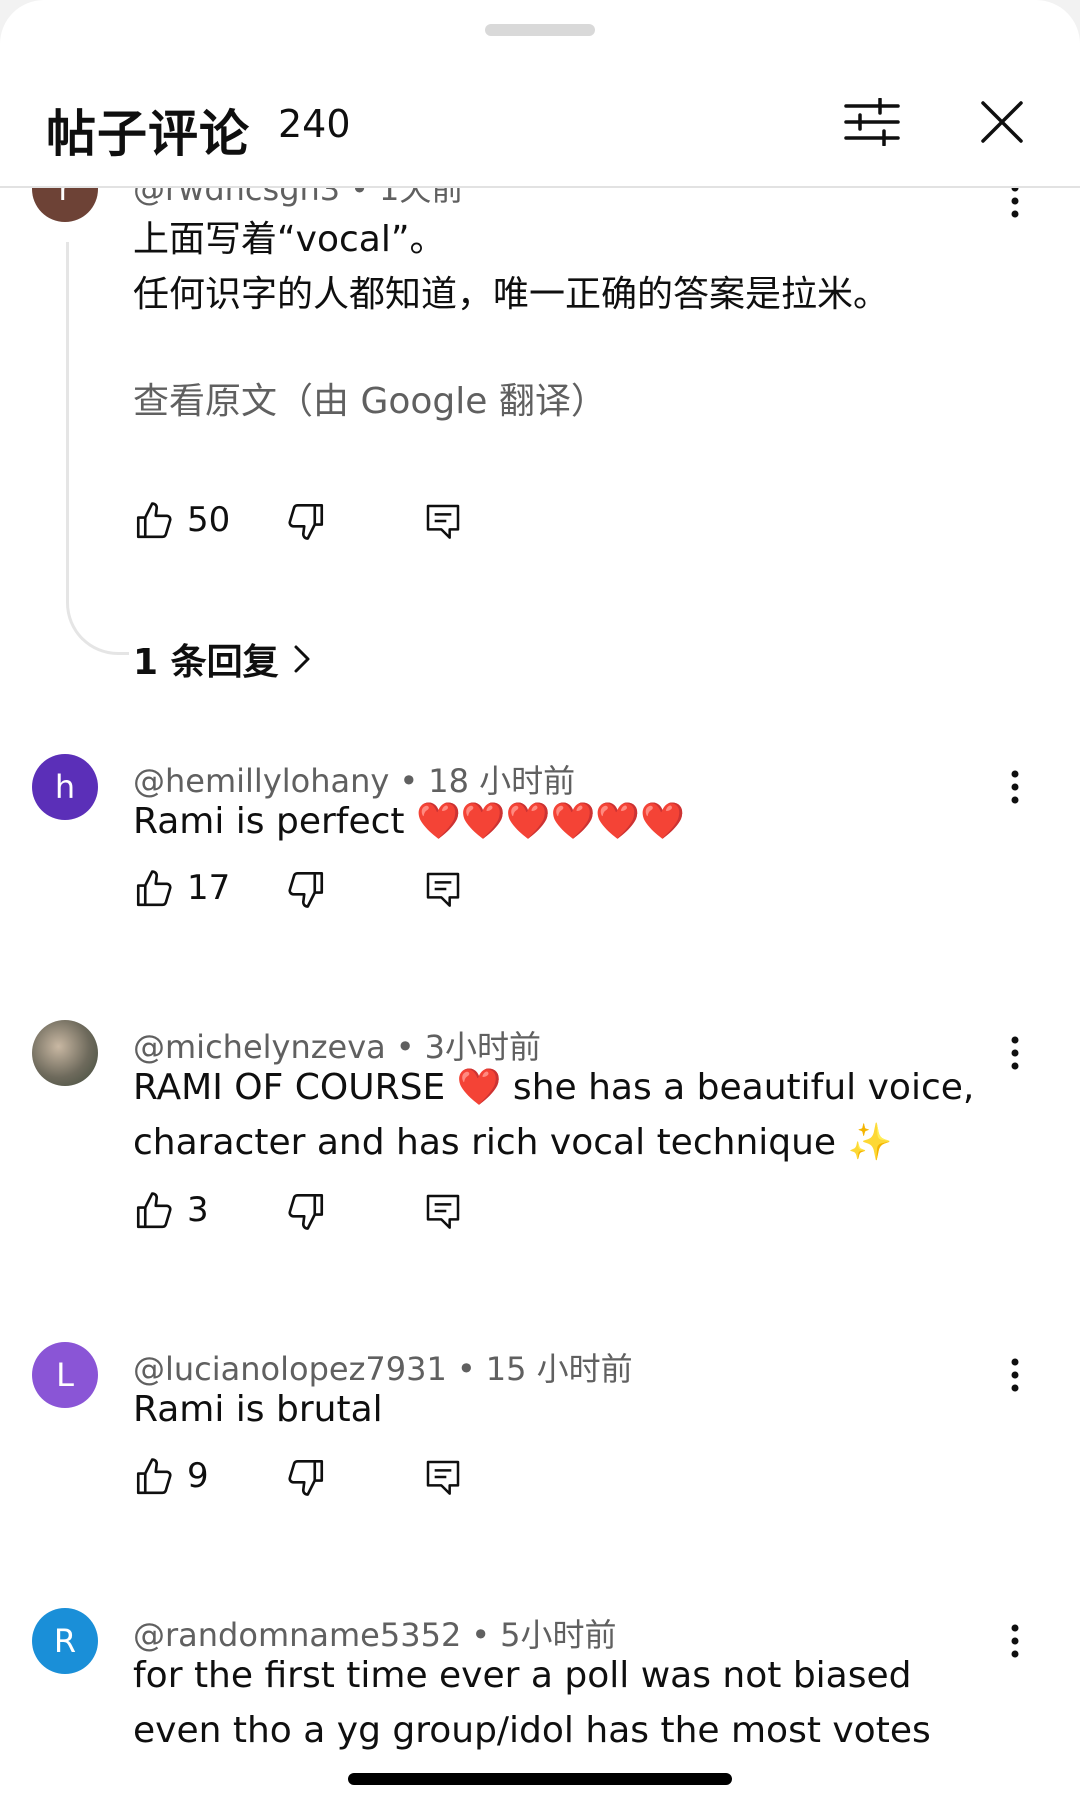  What do you see at coordinates (65, 198) in the screenshot?
I see `avatar-letter: r` at bounding box center [65, 198].